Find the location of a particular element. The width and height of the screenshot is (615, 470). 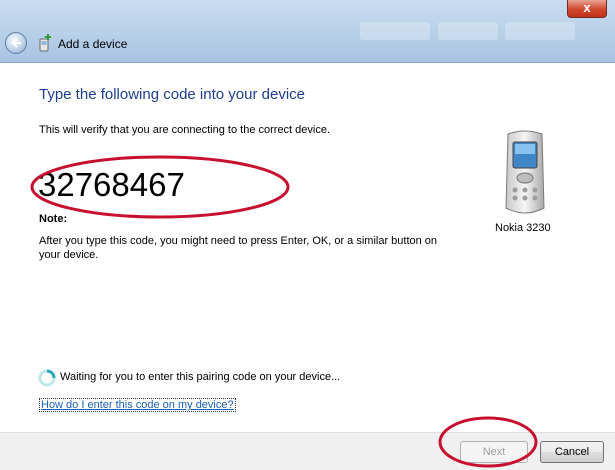

window-title: Add a device is located at coordinates (93, 44).